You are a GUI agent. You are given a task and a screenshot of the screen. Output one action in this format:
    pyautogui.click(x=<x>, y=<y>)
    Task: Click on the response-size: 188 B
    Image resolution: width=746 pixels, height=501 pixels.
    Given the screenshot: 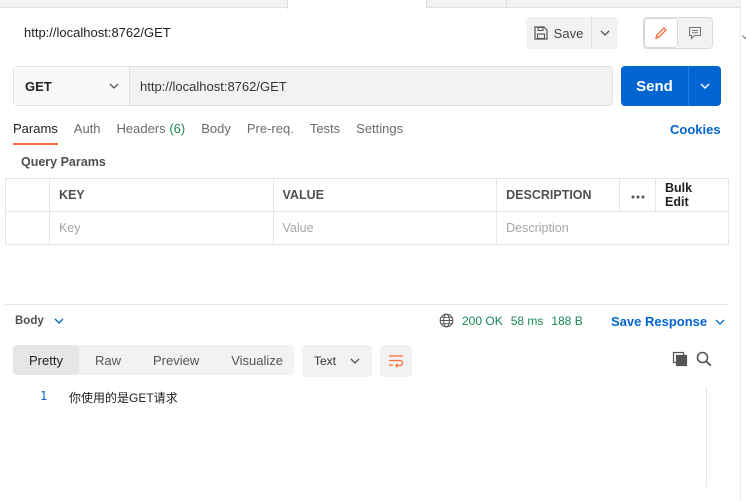 What is the action you would take?
    pyautogui.click(x=566, y=321)
    